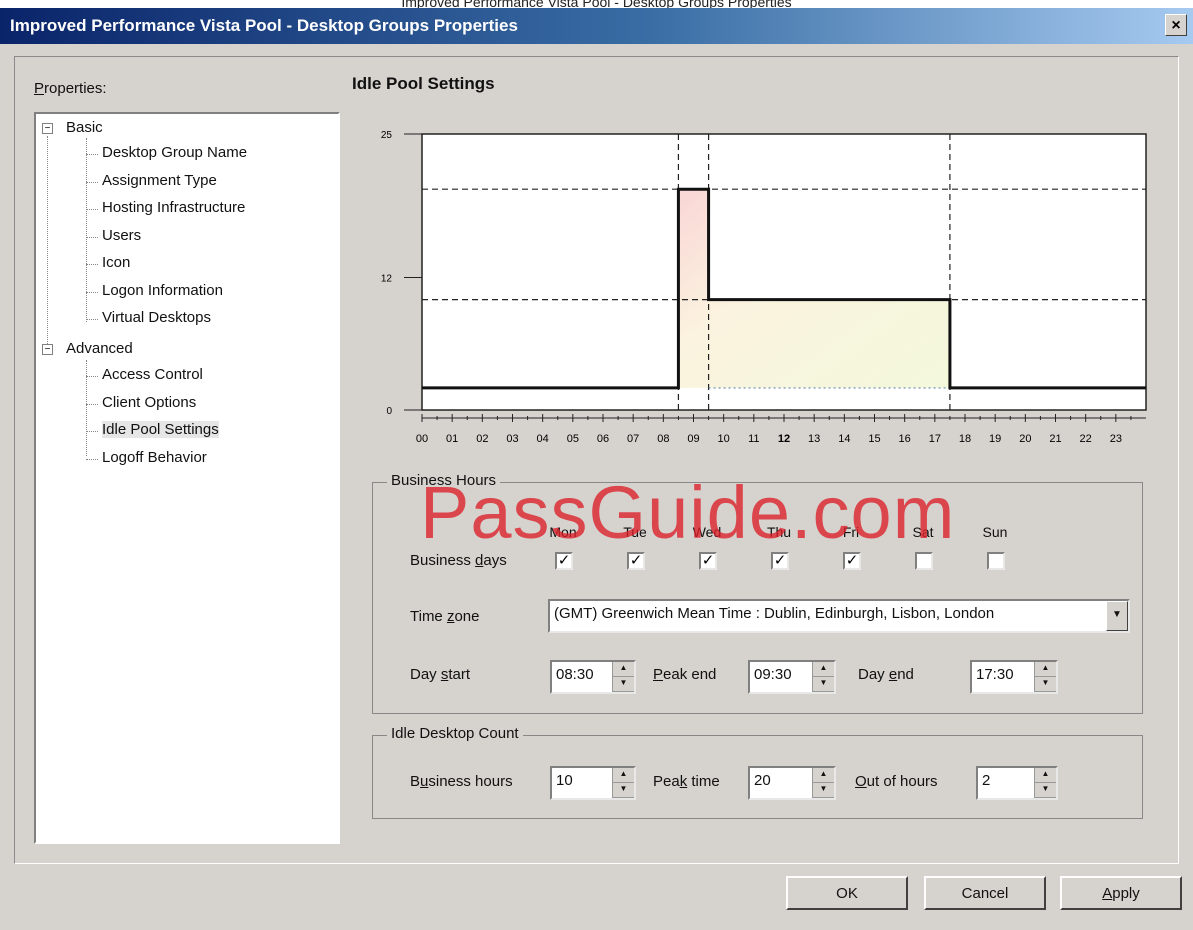 The image size is (1193, 930). I want to click on tree-item-access-control: Access Control, so click(152, 374).